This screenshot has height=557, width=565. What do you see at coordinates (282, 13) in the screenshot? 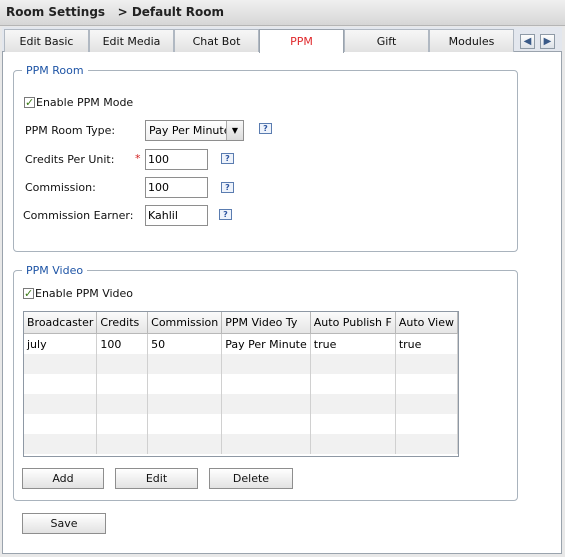
I see `title-bar: Room Settings > Default Room` at bounding box center [282, 13].